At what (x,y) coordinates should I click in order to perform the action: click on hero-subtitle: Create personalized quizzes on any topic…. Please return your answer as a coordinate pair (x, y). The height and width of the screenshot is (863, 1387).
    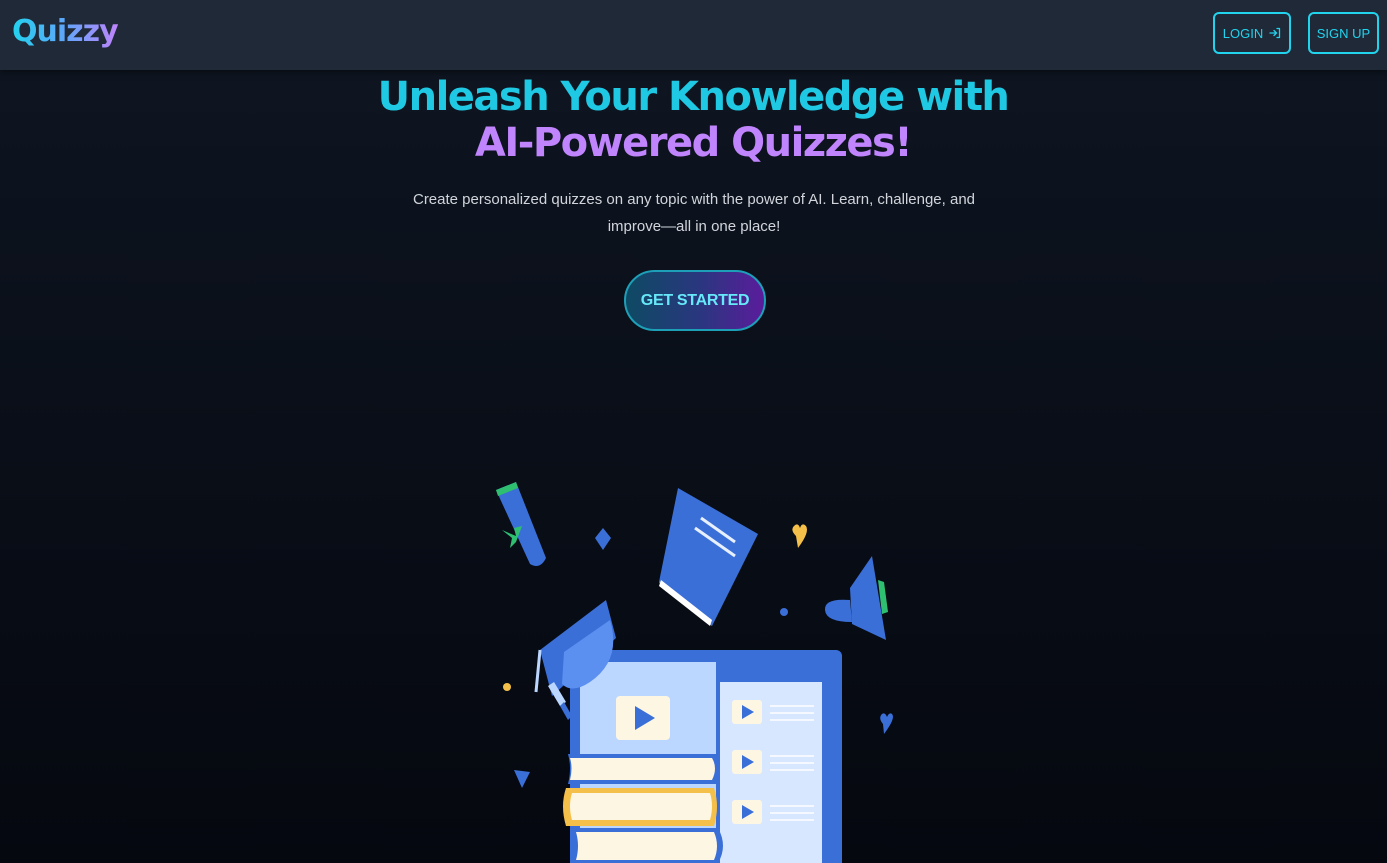
    Looking at the image, I should click on (694, 213).